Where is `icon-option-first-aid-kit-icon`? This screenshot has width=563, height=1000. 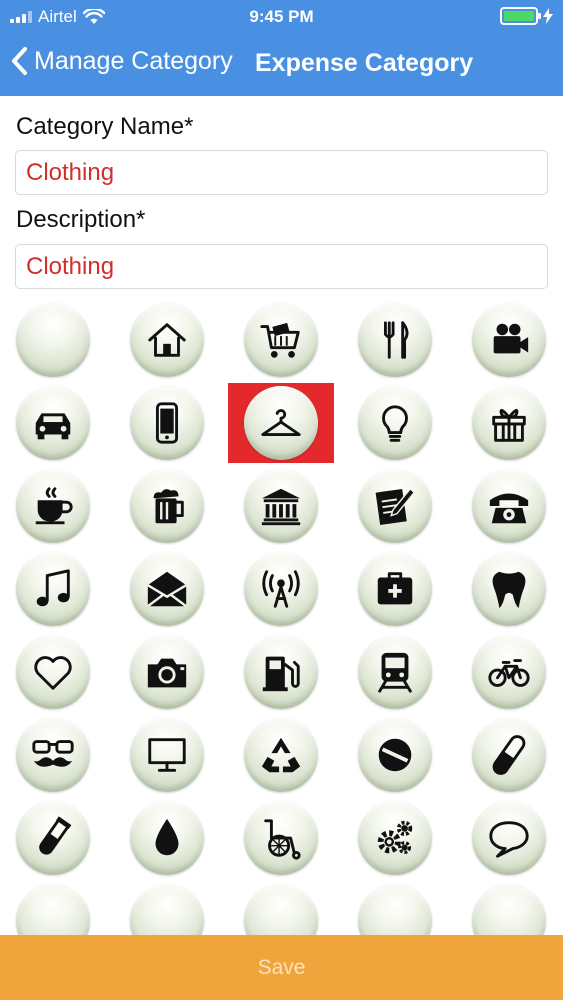 icon-option-first-aid-kit-icon is located at coordinates (395, 589).